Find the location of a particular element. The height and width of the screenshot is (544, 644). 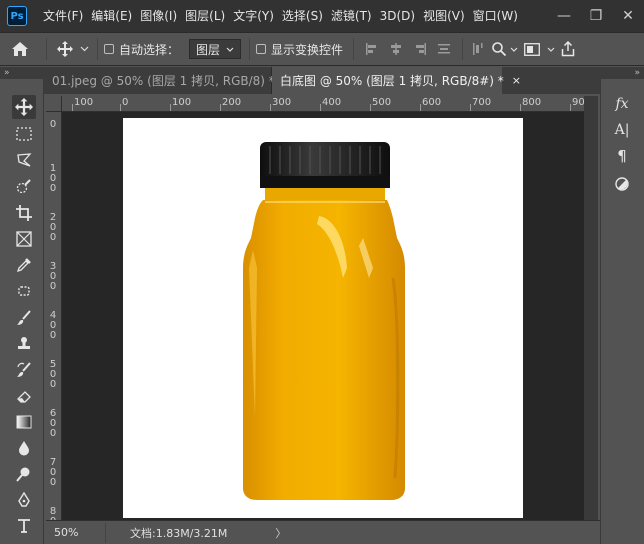

minimize-button: — is located at coordinates (564, 16).